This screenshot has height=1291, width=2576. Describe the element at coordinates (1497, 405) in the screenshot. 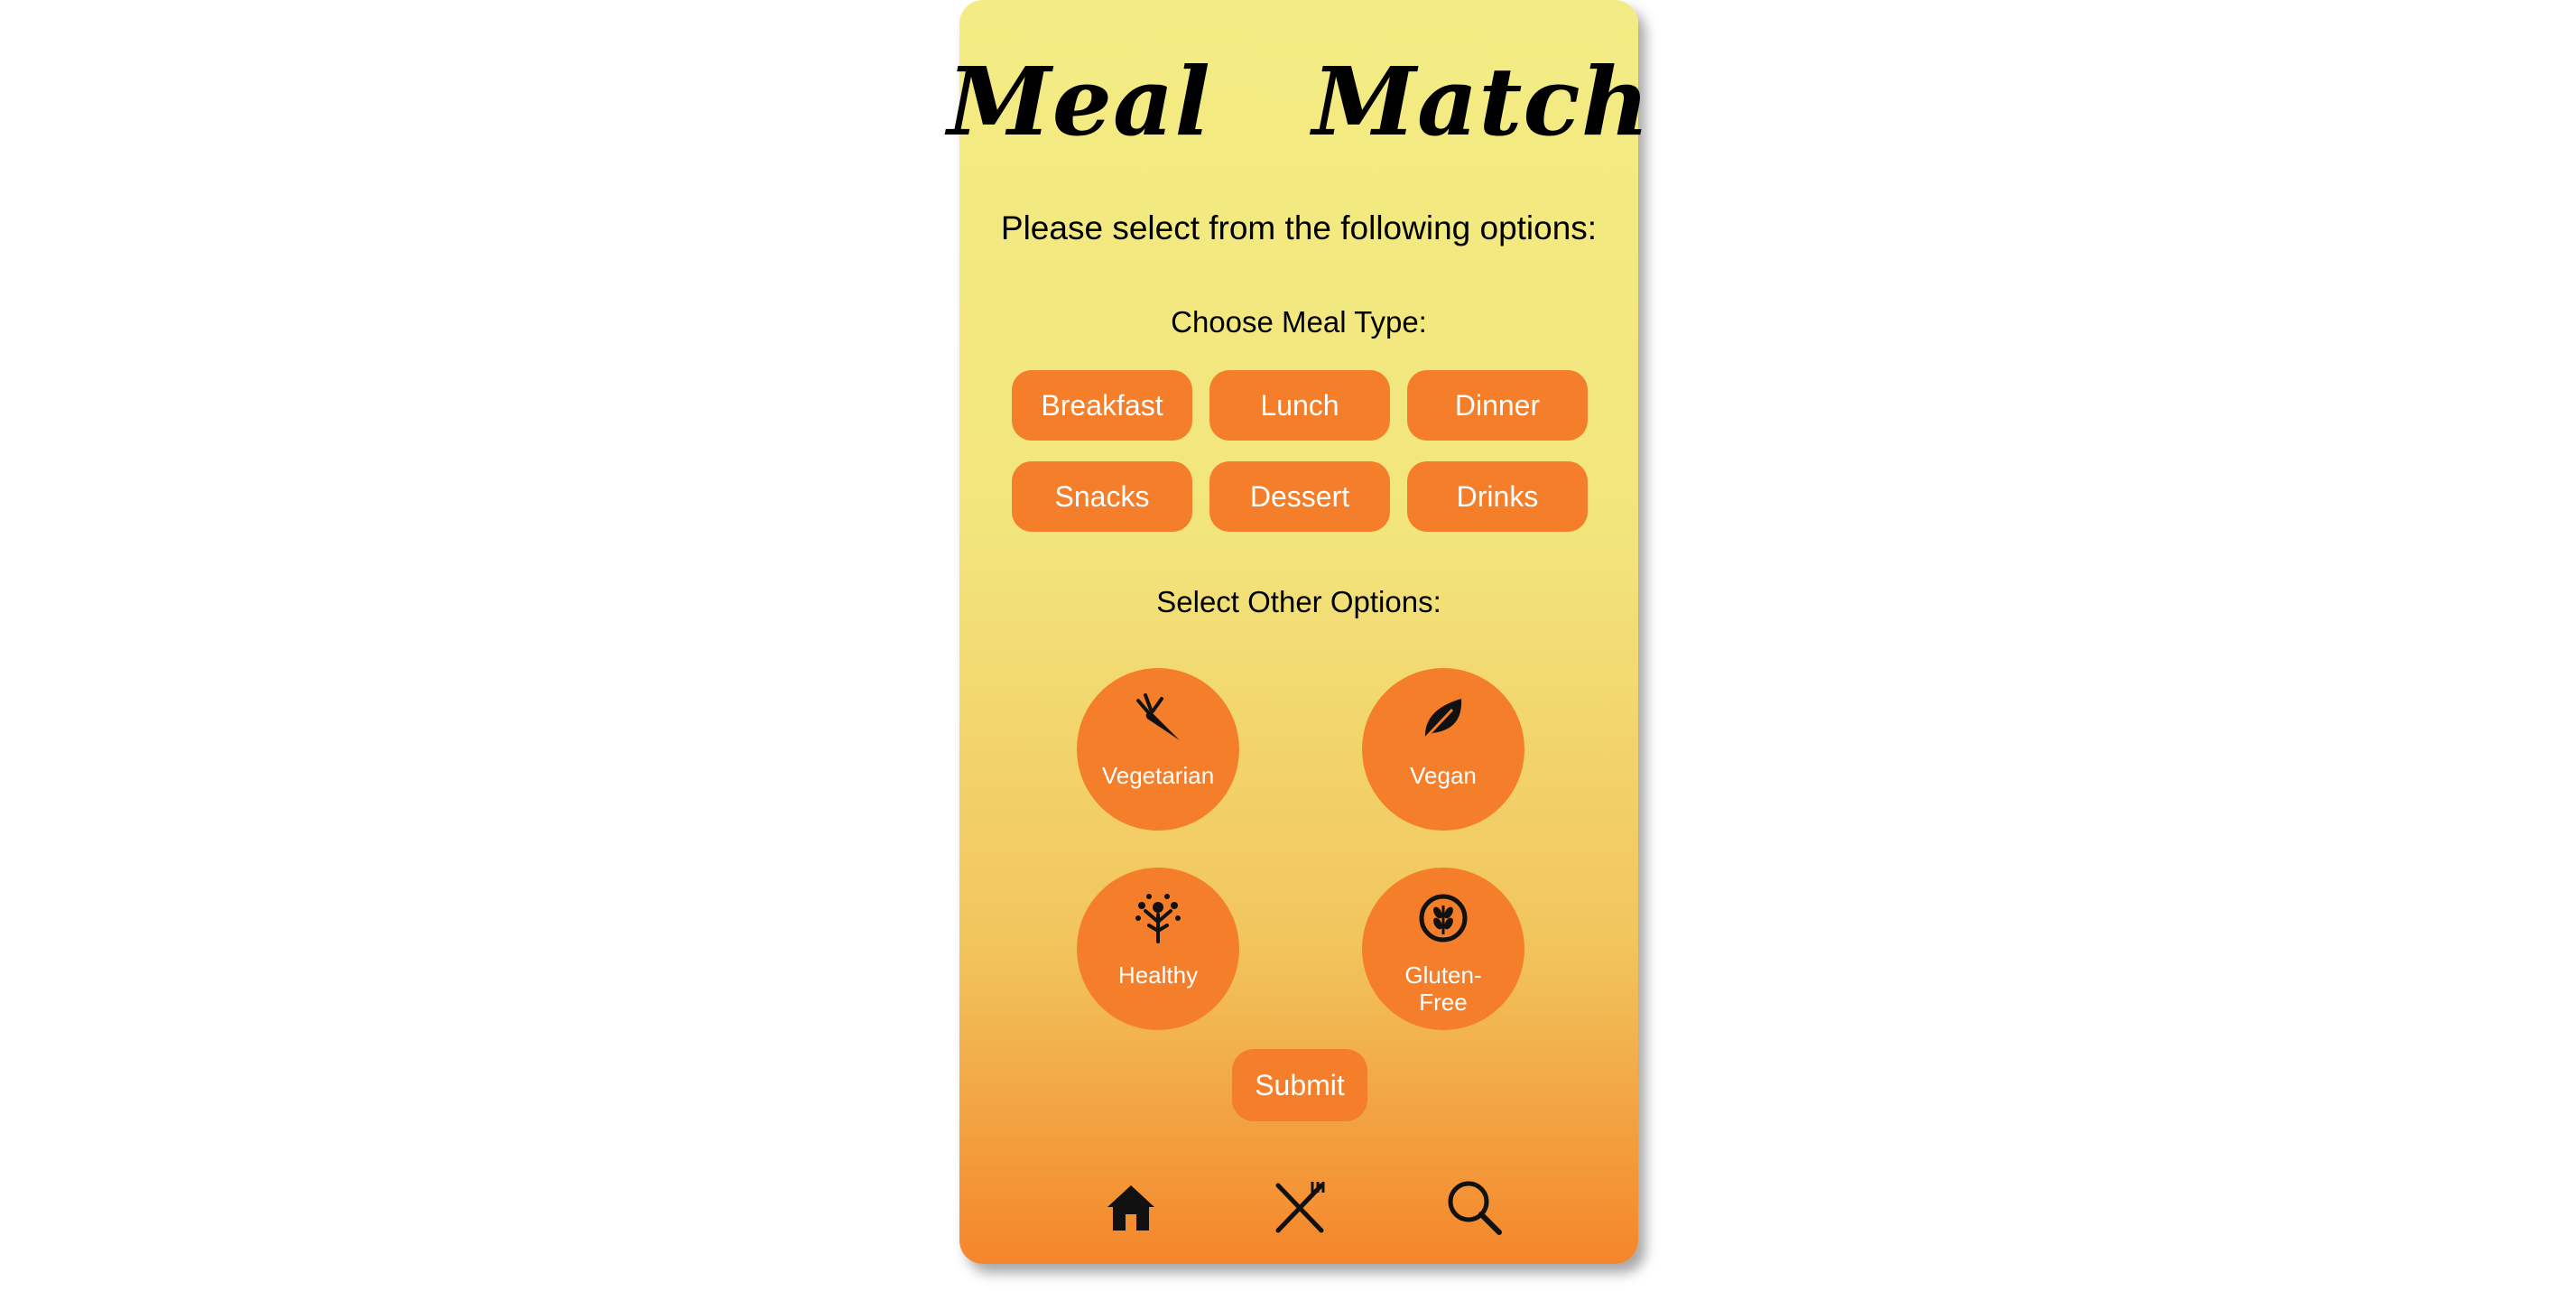

I see `meal-type-dinner-button: Dinner` at that location.